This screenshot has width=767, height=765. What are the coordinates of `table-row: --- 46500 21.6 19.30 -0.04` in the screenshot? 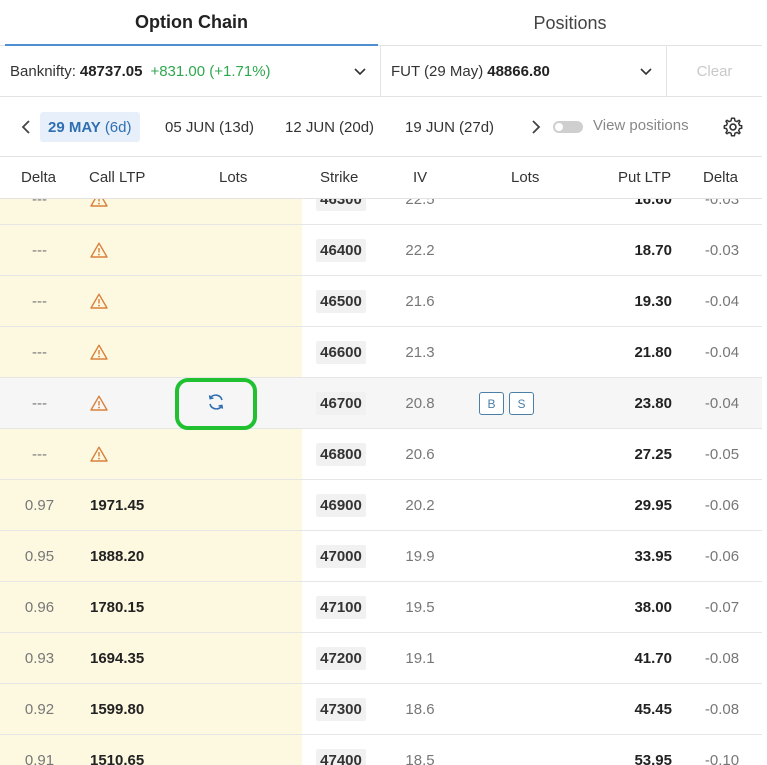 It's located at (381, 301).